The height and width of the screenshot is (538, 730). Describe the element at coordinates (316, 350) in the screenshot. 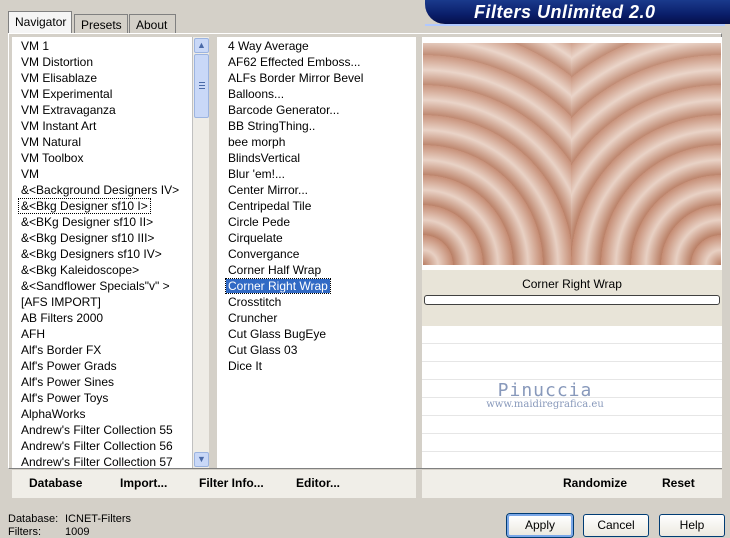

I see `filter-item: Cut Glass 03` at that location.